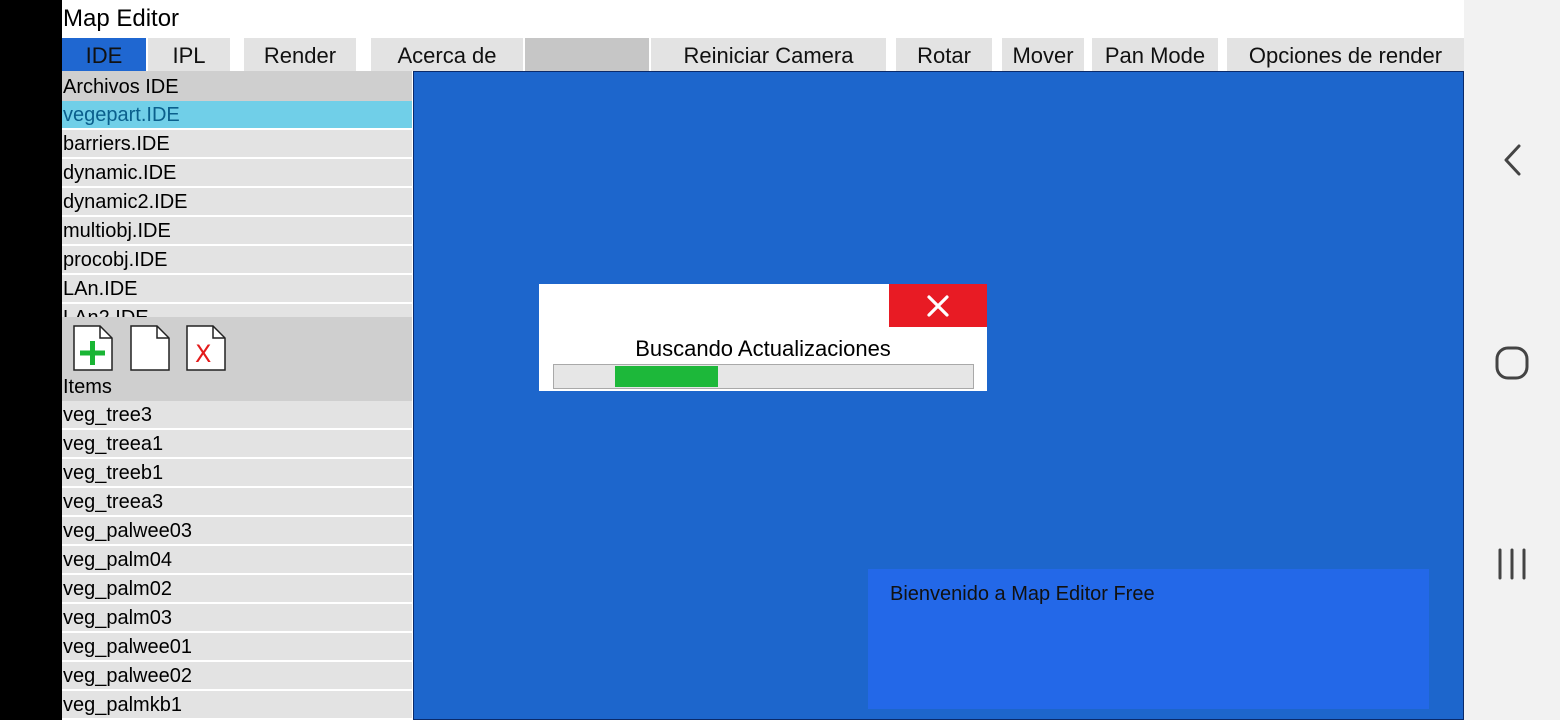 The width and height of the screenshot is (1560, 720). Describe the element at coordinates (237, 676) in the screenshot. I see `item-row: veg_palwee02` at that location.